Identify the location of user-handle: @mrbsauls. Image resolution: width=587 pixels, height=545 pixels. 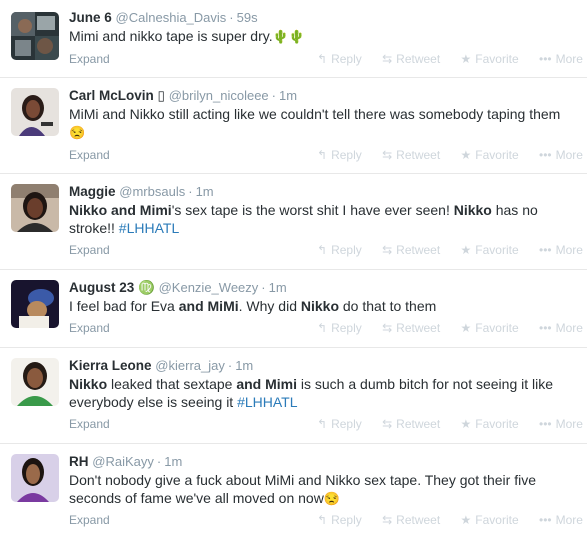
(152, 191).